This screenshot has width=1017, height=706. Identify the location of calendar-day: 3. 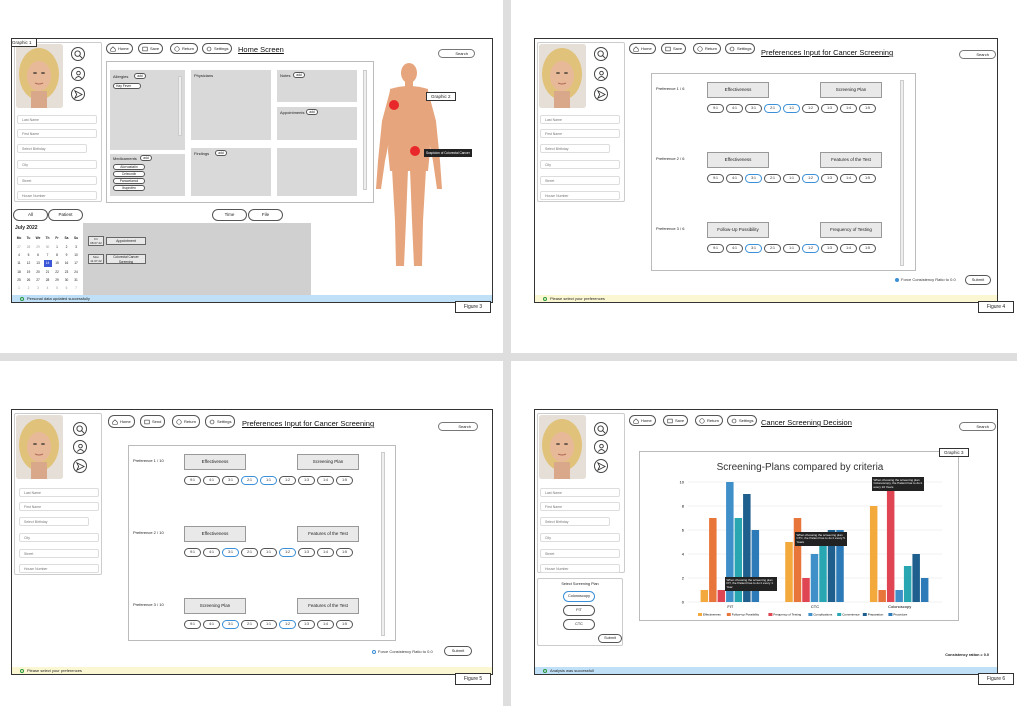
(38, 288).